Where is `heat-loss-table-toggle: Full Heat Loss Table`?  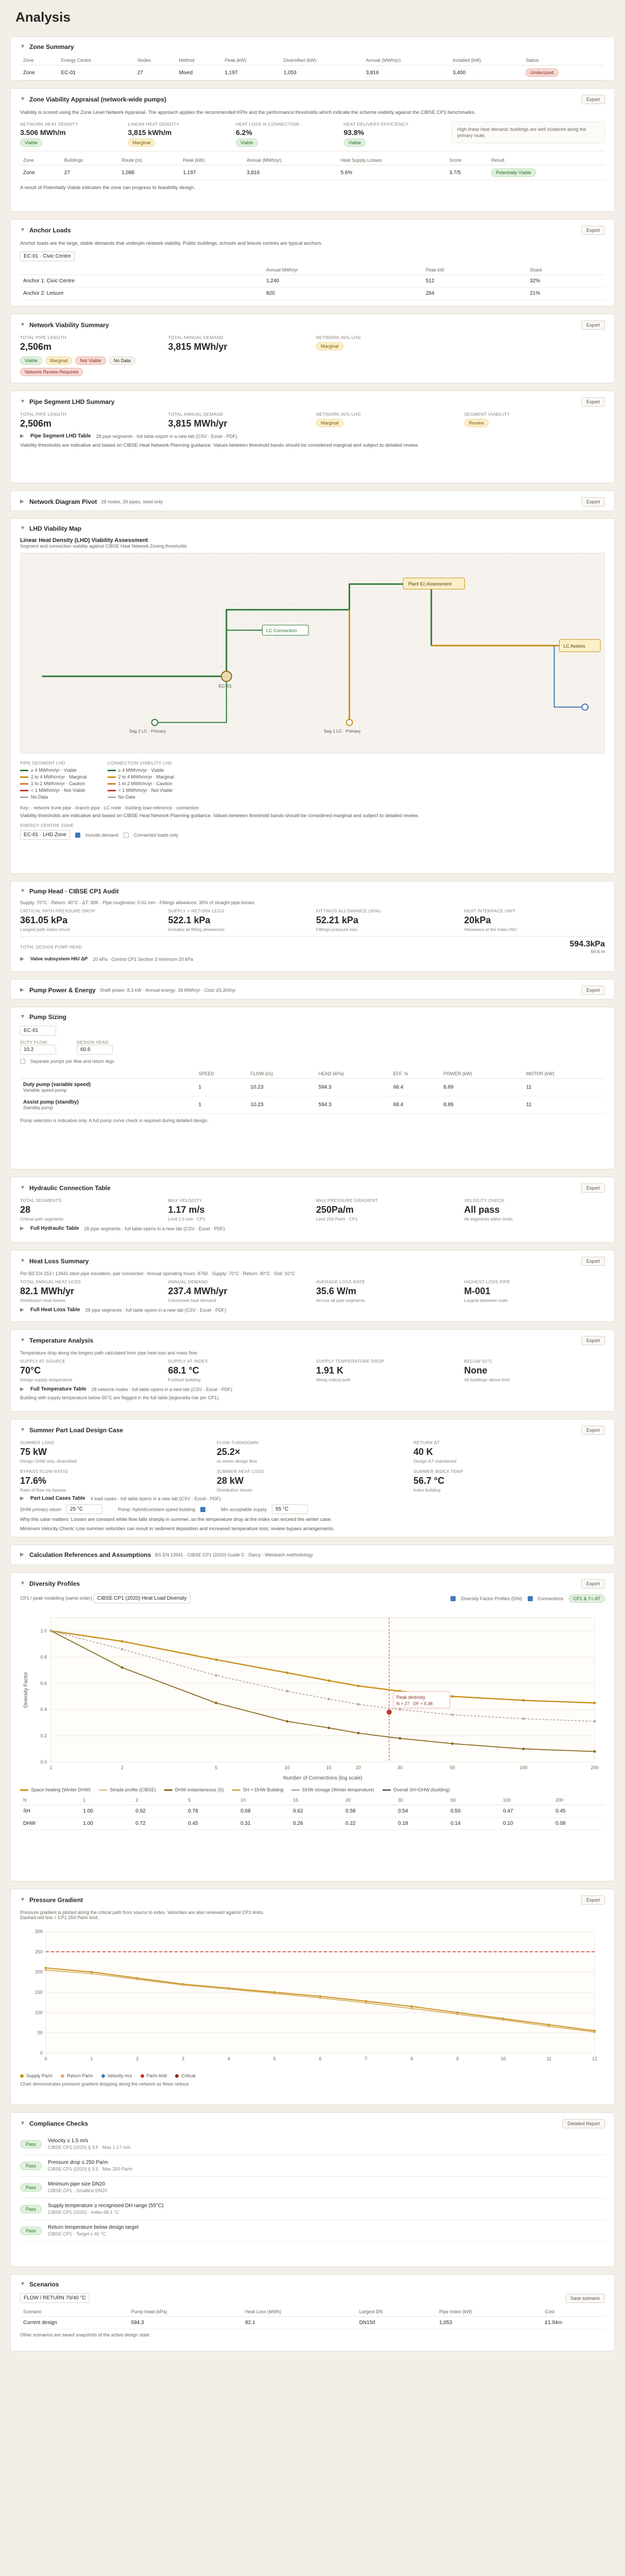
heat-loss-table-toggle: Full Heat Loss Table is located at coordinates (55, 1310).